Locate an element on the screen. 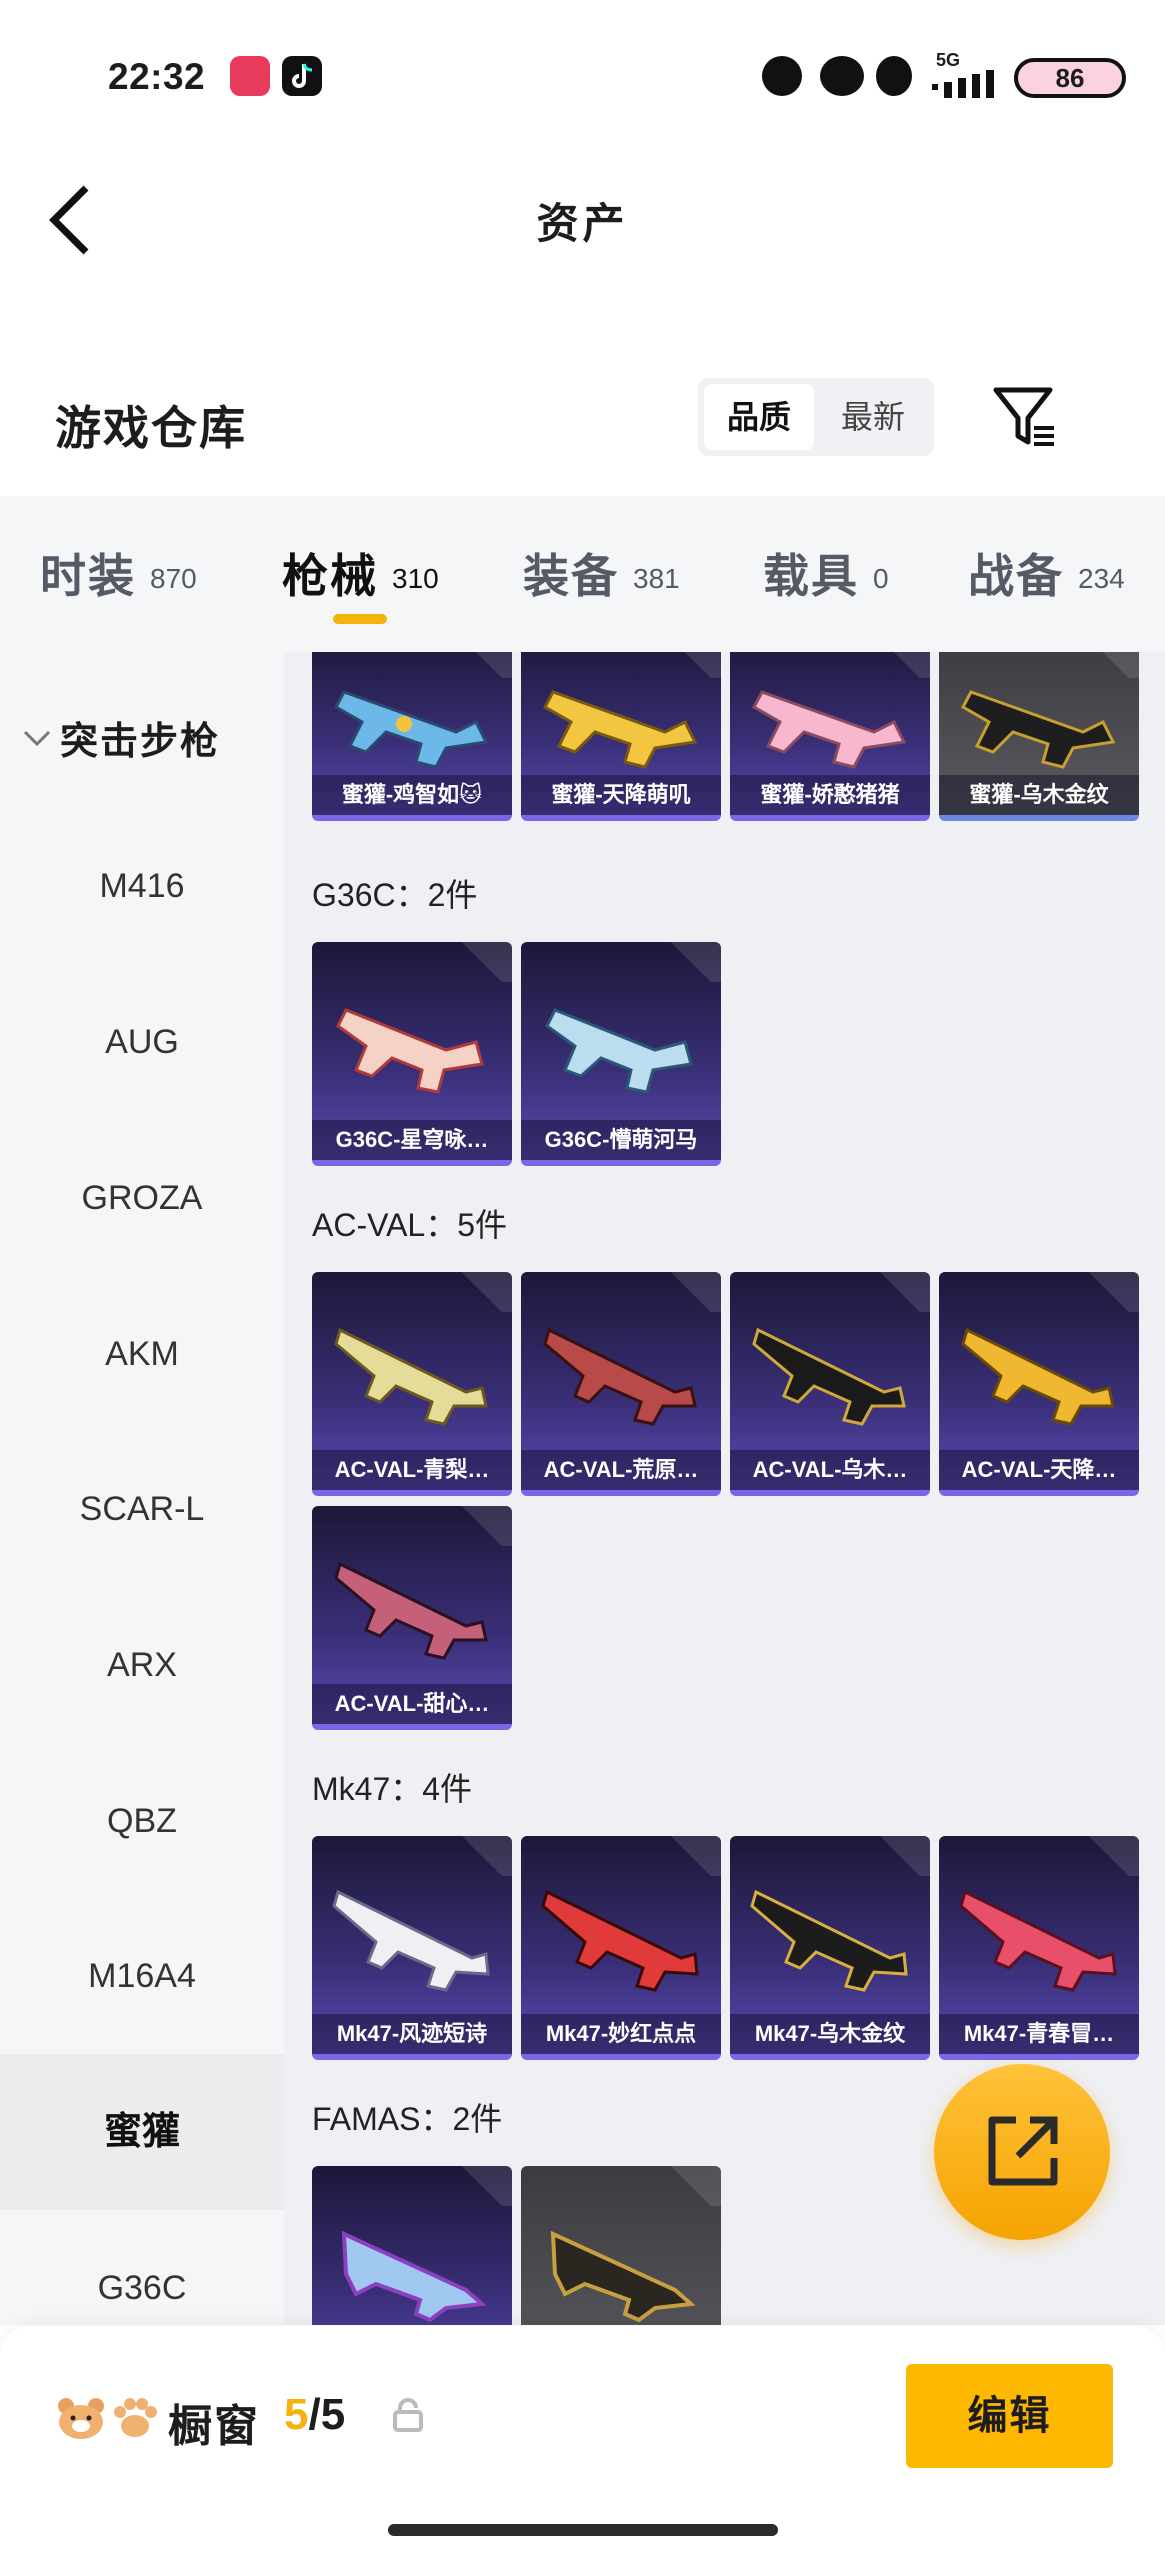  skin-card: Mk47-乌木金纹 is located at coordinates (830, 1948).